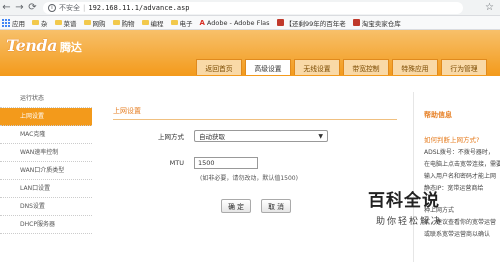  What do you see at coordinates (46, 189) in the screenshot?
I see `sidebar-item-lan: LAN口设置` at bounding box center [46, 189].